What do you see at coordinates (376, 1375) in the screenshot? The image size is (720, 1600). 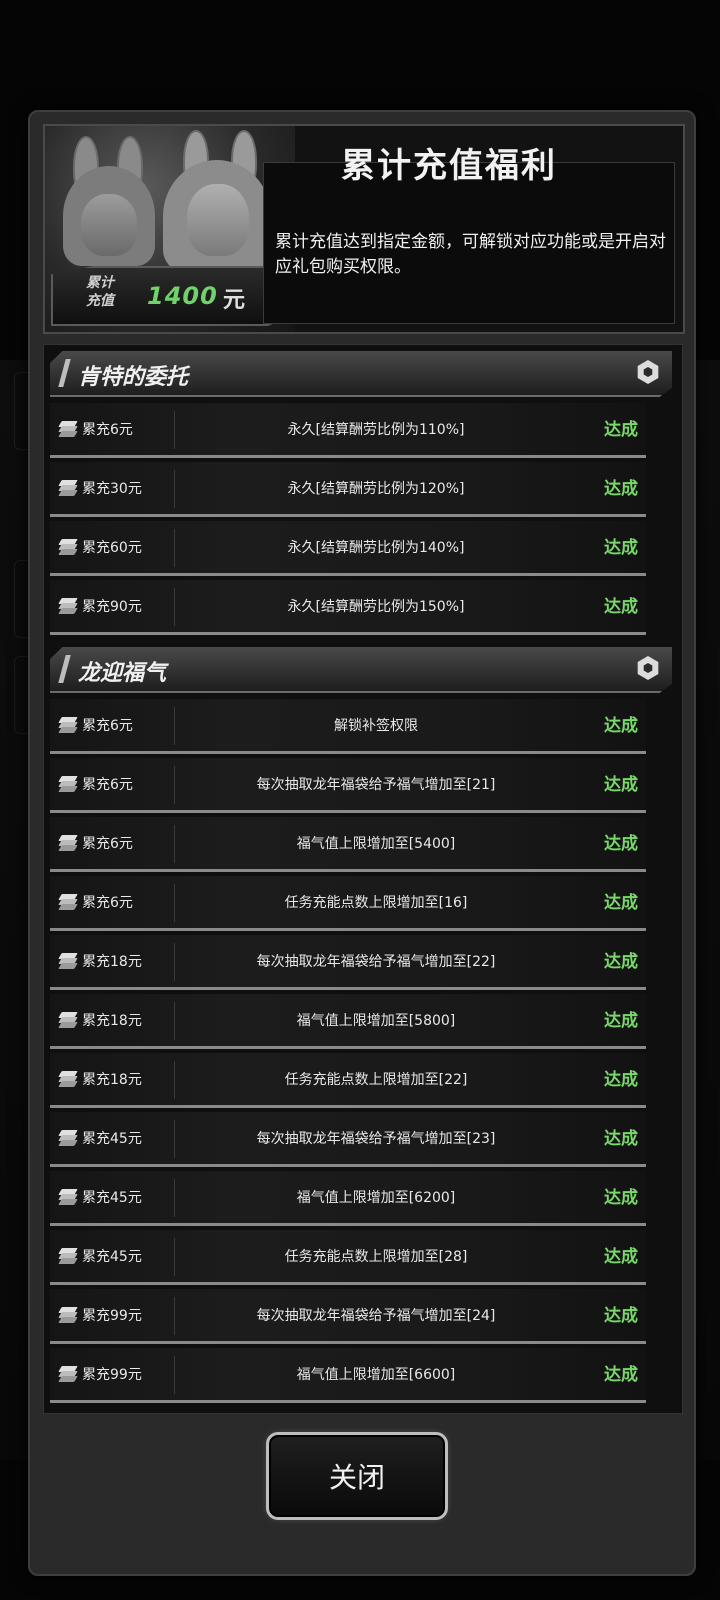 I see `reward-benefit: 福气值上限增加至[6600]` at bounding box center [376, 1375].